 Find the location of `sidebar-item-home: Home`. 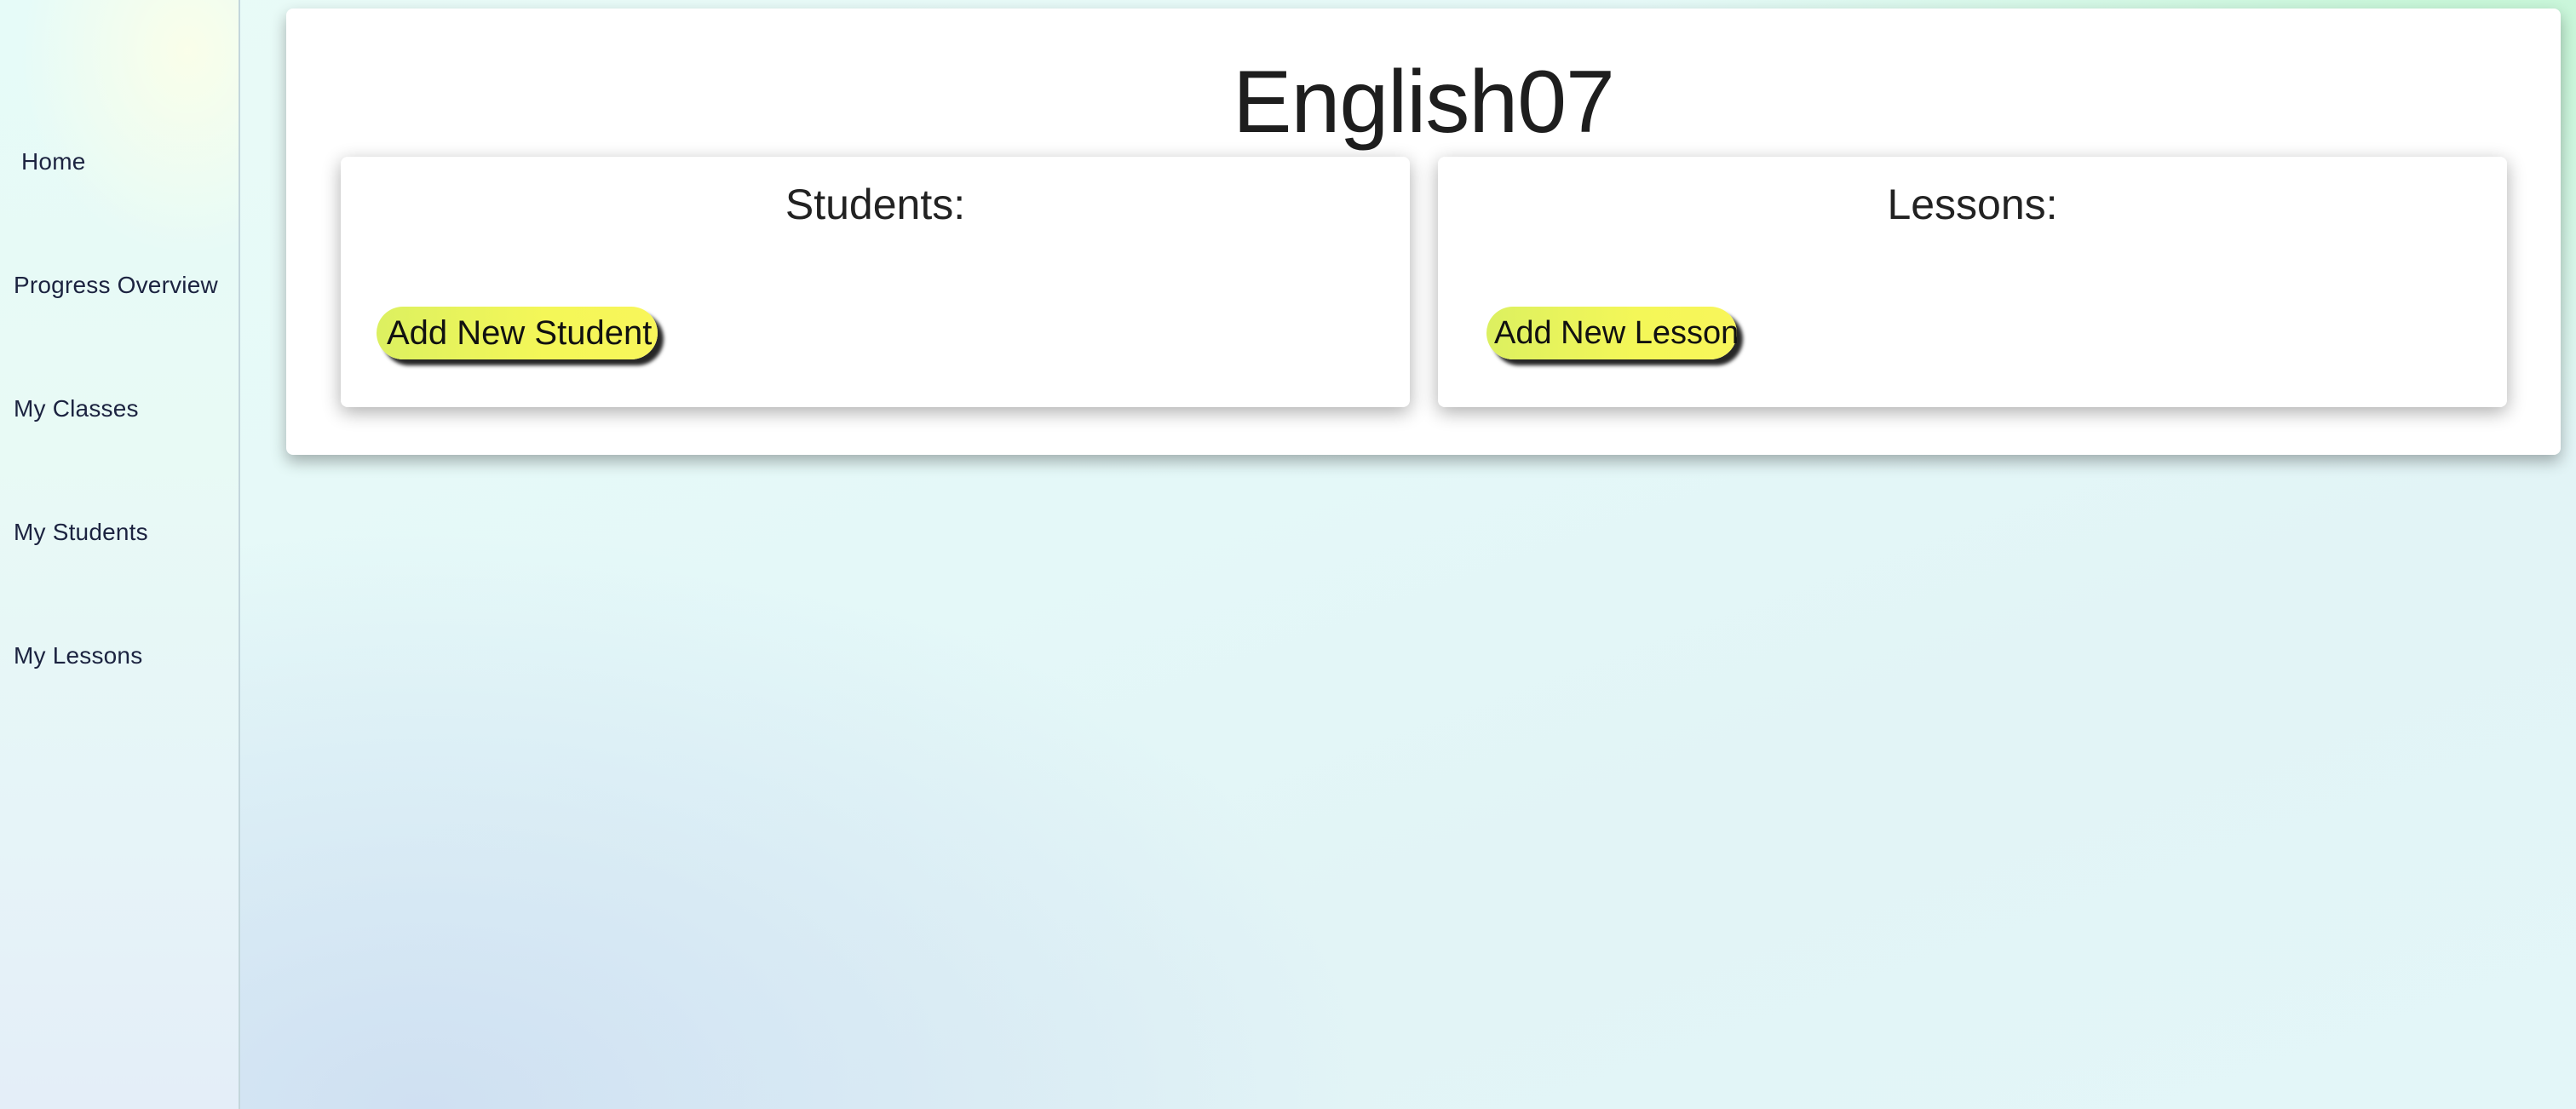

sidebar-item-home: Home is located at coordinates (54, 161).